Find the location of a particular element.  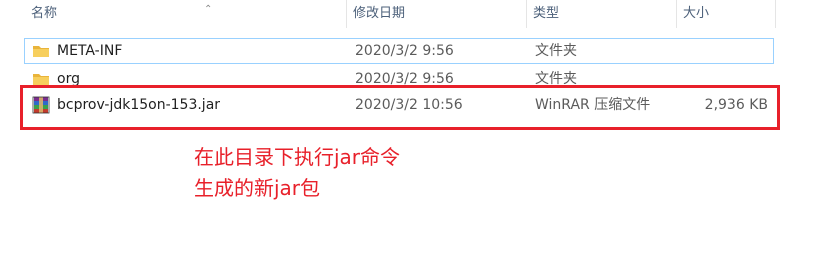

column-header-name-label: 名称 is located at coordinates (44, 13).